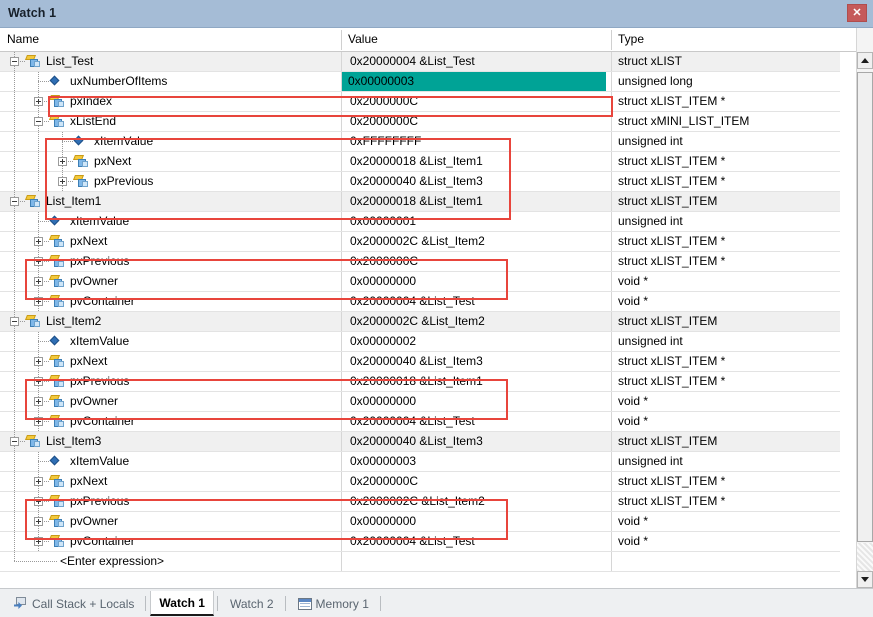 This screenshot has width=873, height=617. What do you see at coordinates (865, 579) in the screenshot?
I see `scroll-down-button` at bounding box center [865, 579].